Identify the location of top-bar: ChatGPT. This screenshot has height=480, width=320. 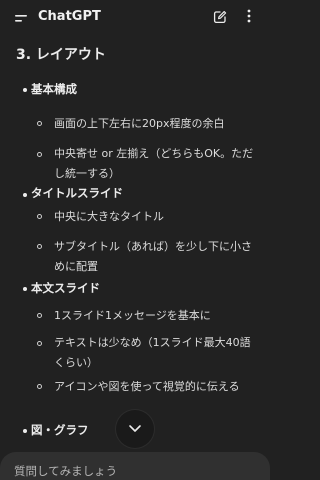
(135, 17).